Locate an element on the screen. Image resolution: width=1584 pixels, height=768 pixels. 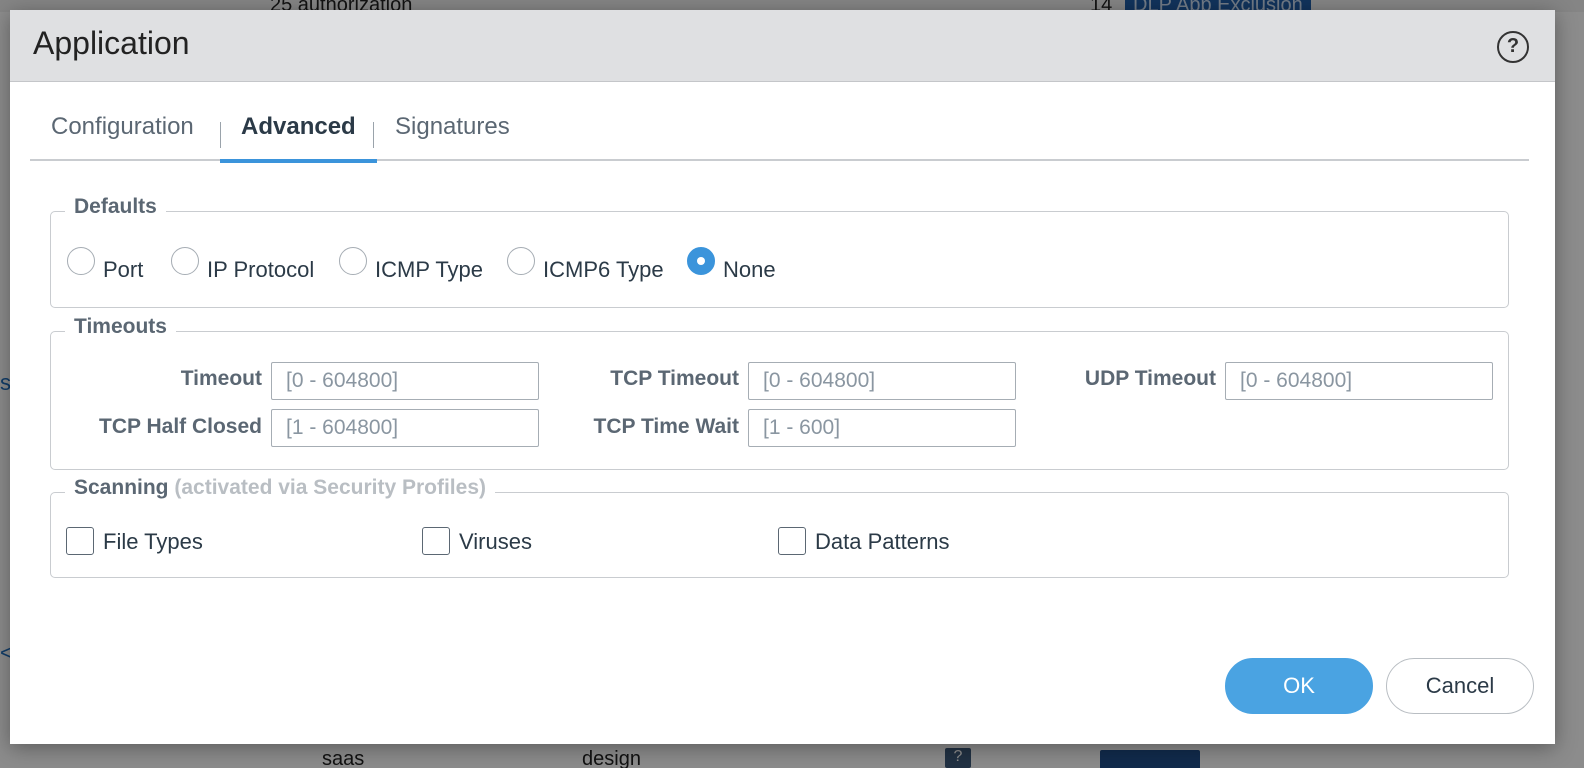
radio-button-selected is located at coordinates (701, 261).